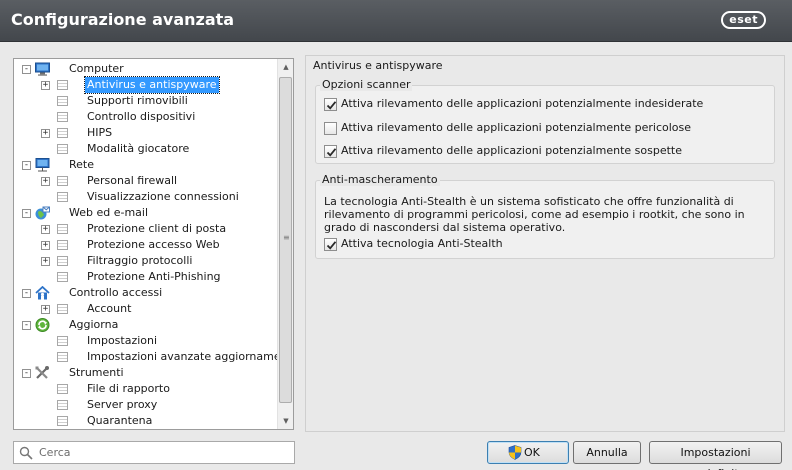  I want to click on grip-icon: ≡, so click(286, 237).